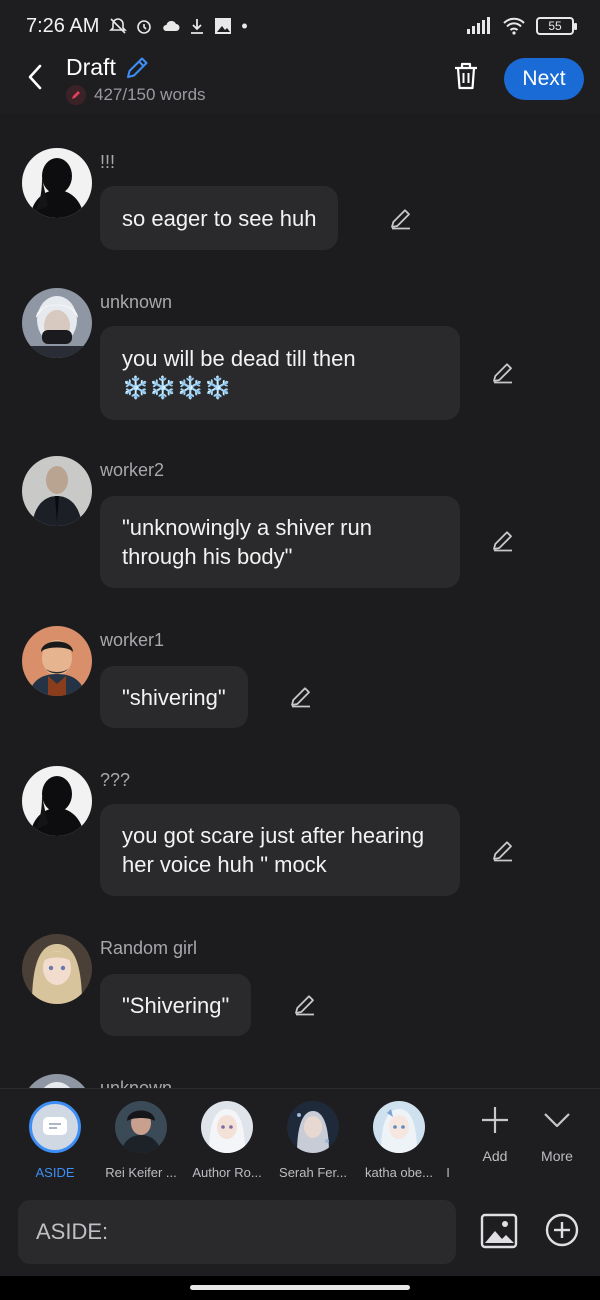  What do you see at coordinates (495, 1120) in the screenshot?
I see `plus-icon` at bounding box center [495, 1120].